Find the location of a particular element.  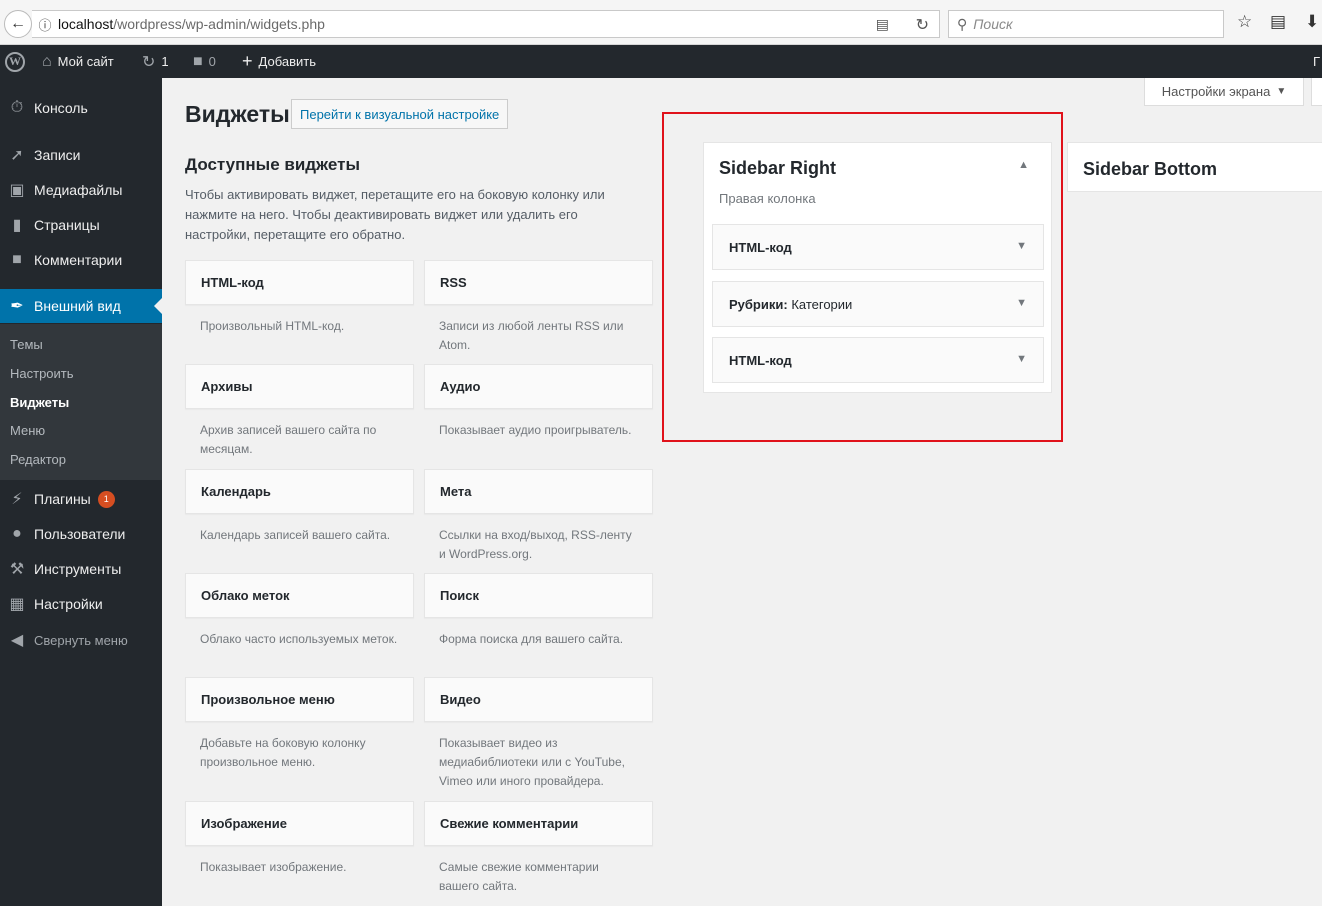

appearance-submenu: Темы Настроить Виджеты Меню Редактор is located at coordinates (81, 402).